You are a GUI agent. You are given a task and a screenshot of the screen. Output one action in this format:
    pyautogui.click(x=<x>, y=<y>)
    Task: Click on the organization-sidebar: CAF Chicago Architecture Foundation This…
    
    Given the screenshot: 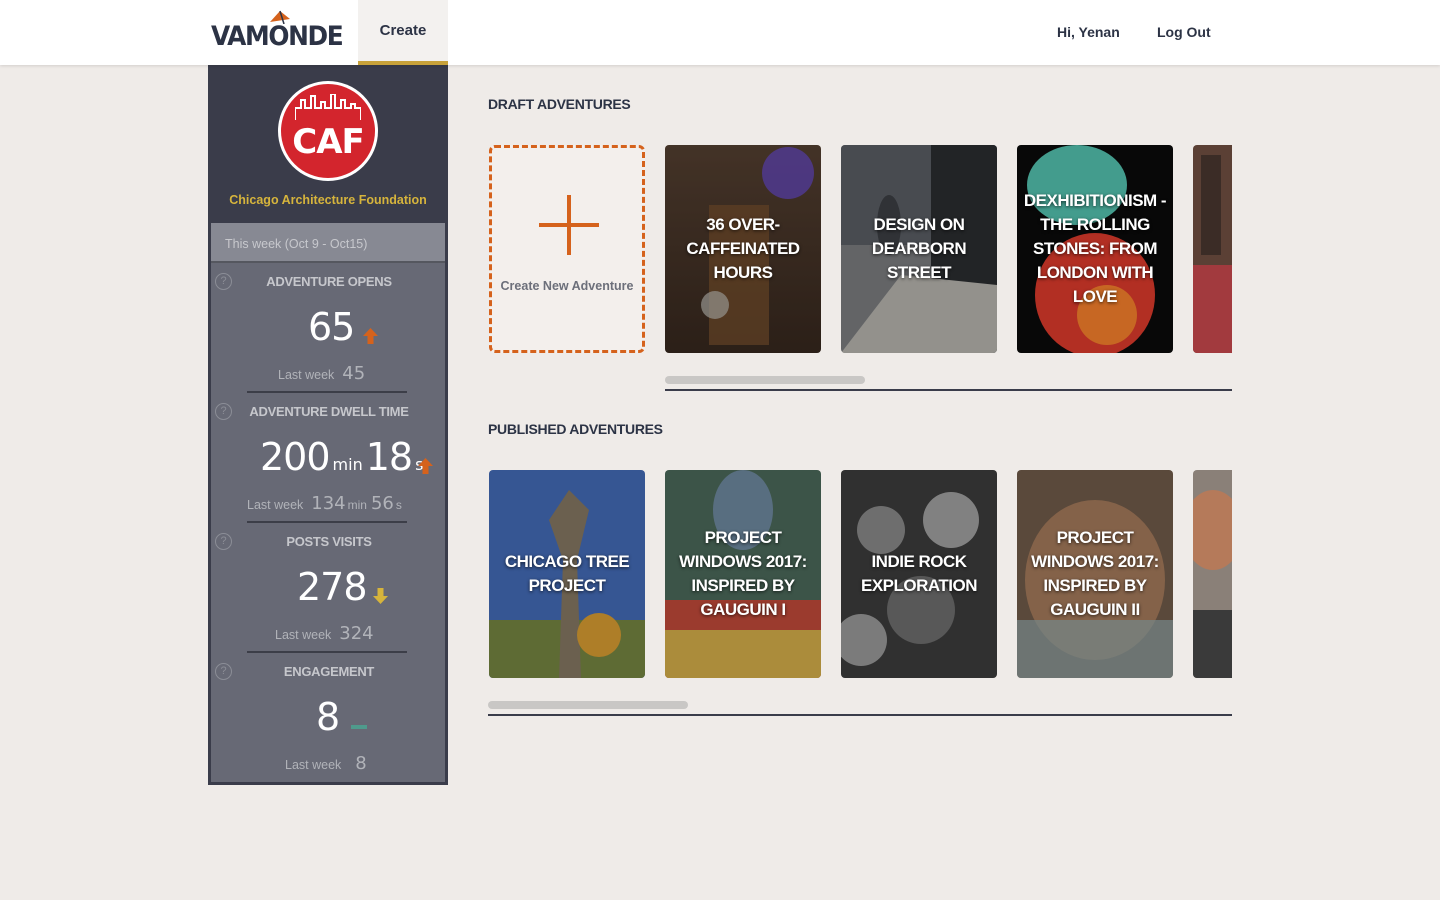 What is the action you would take?
    pyautogui.click(x=328, y=425)
    